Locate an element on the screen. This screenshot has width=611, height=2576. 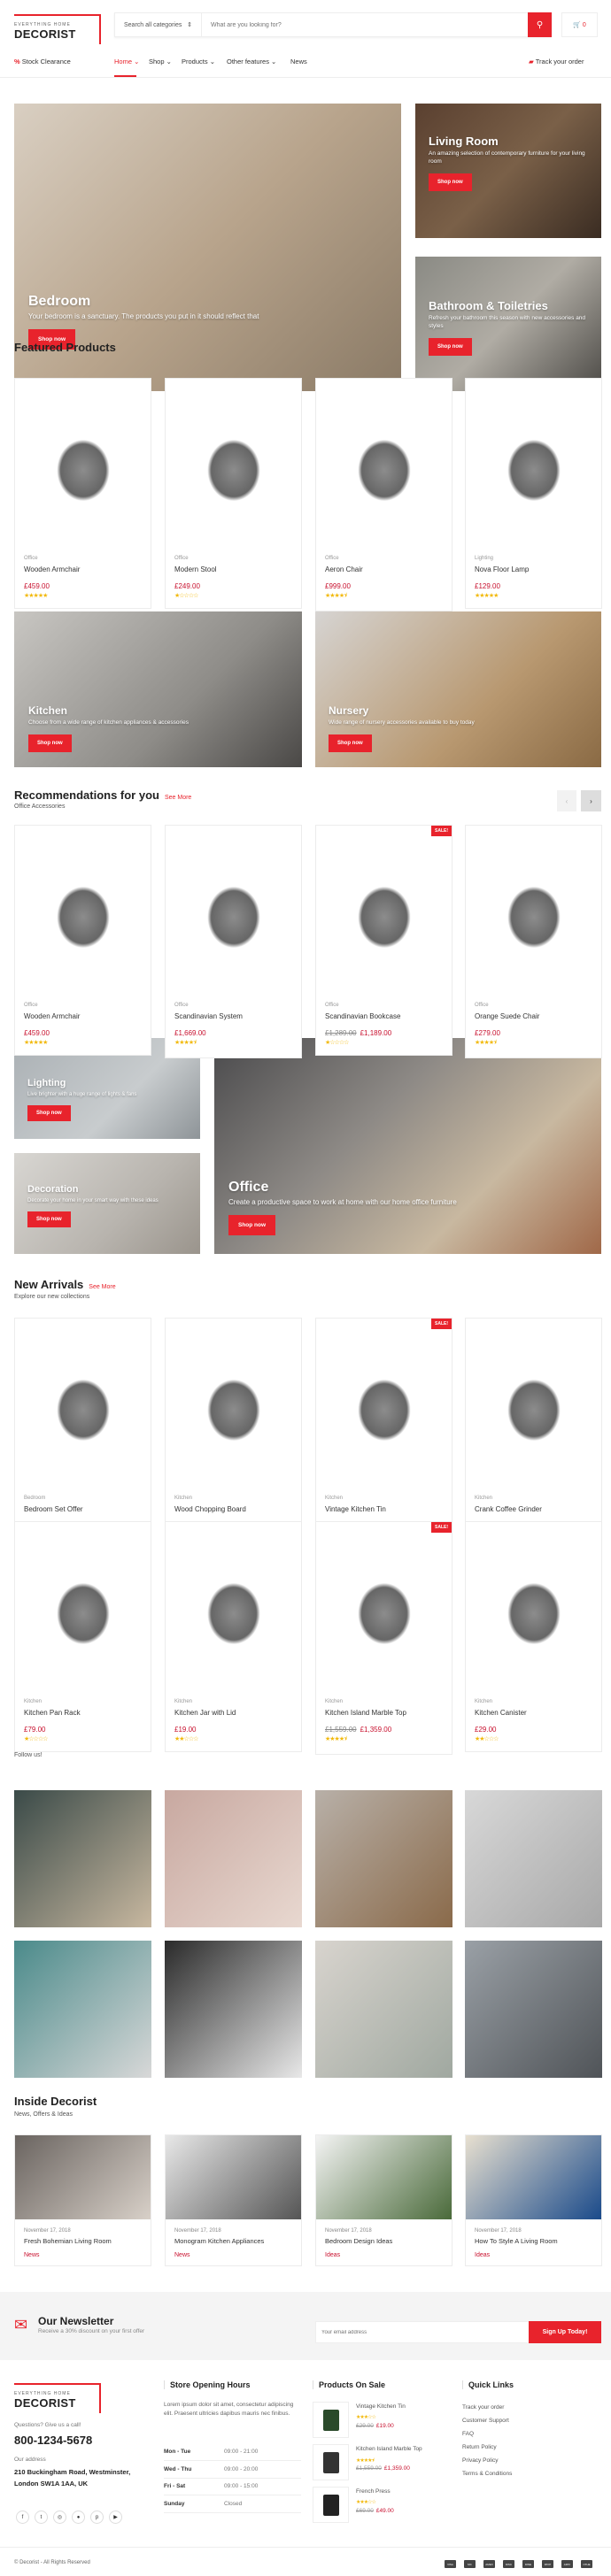
product-card: Office Aeron Chair £999.00 ★★★★⯨ is located at coordinates (383, 495).